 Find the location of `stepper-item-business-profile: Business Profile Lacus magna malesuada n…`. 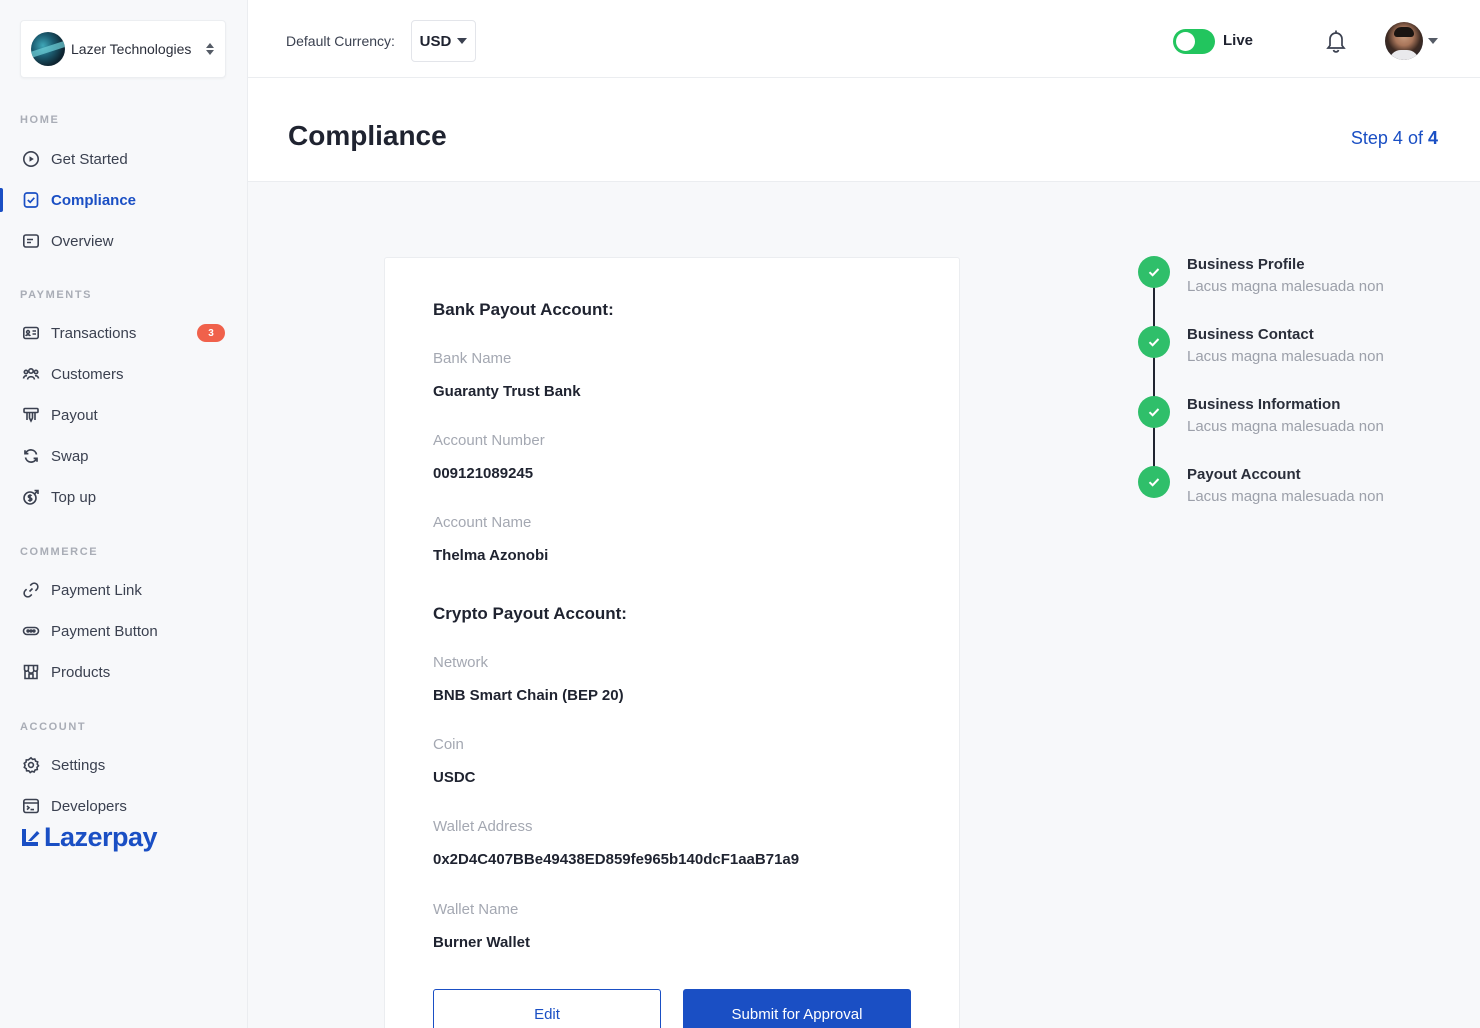

stepper-item-business-profile: Business Profile Lacus magna malesuada n… is located at coordinates (1298, 280).